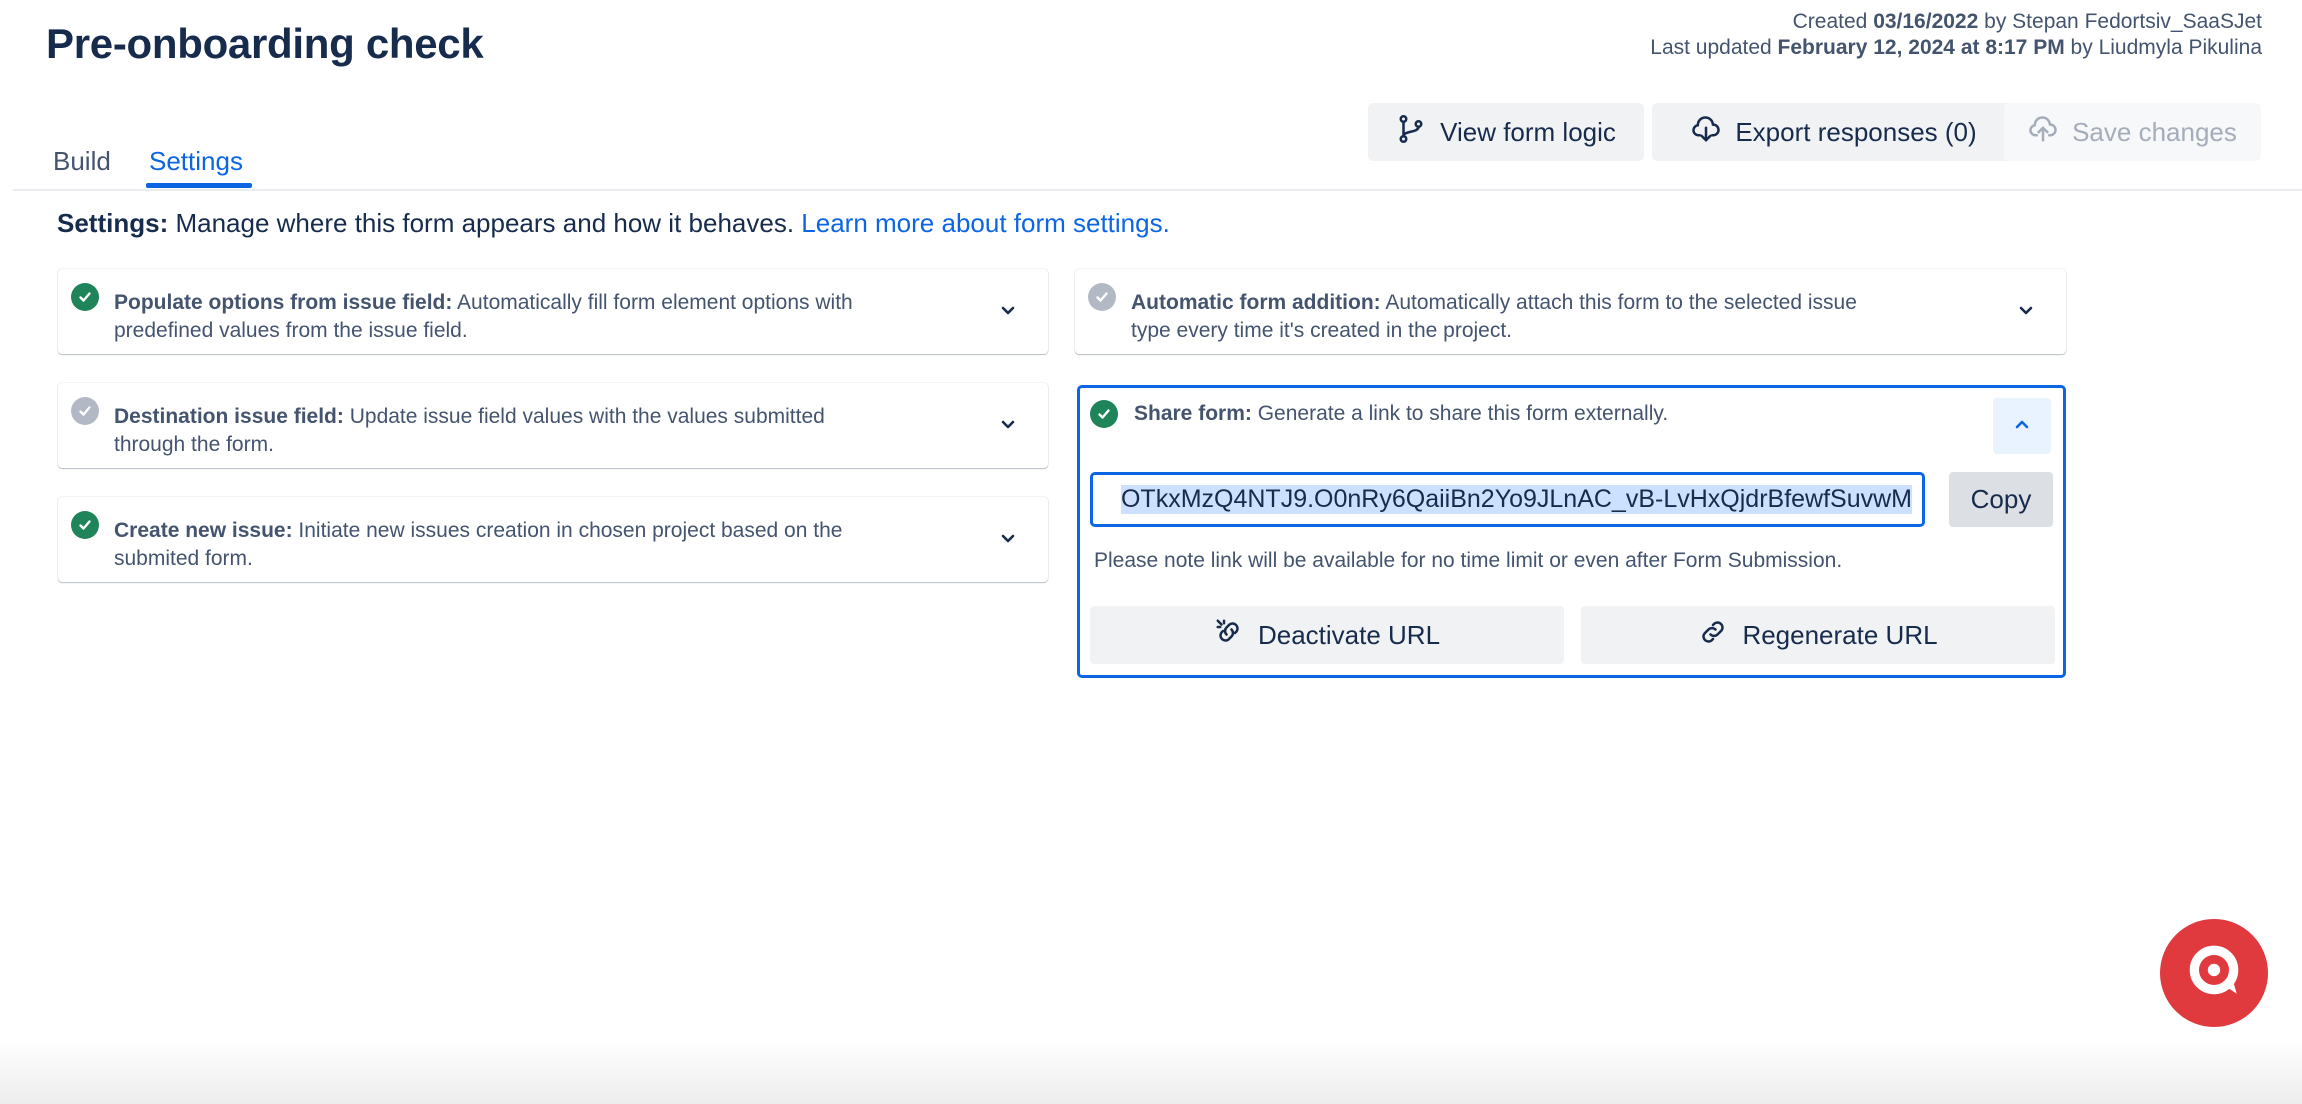  I want to click on copy-button: Copy, so click(2001, 499).